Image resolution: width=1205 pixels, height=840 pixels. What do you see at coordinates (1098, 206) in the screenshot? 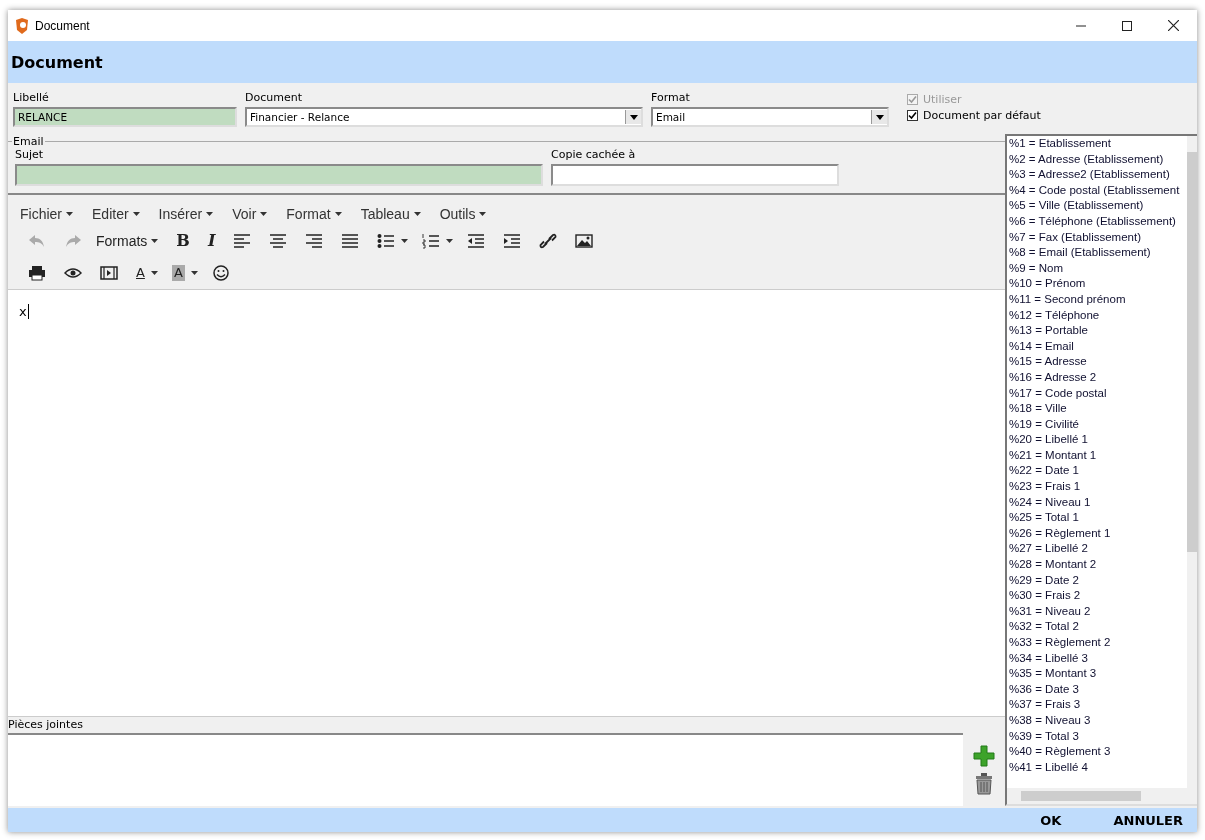
I see `variable-item: %5 = Ville (Etablissement)` at bounding box center [1098, 206].